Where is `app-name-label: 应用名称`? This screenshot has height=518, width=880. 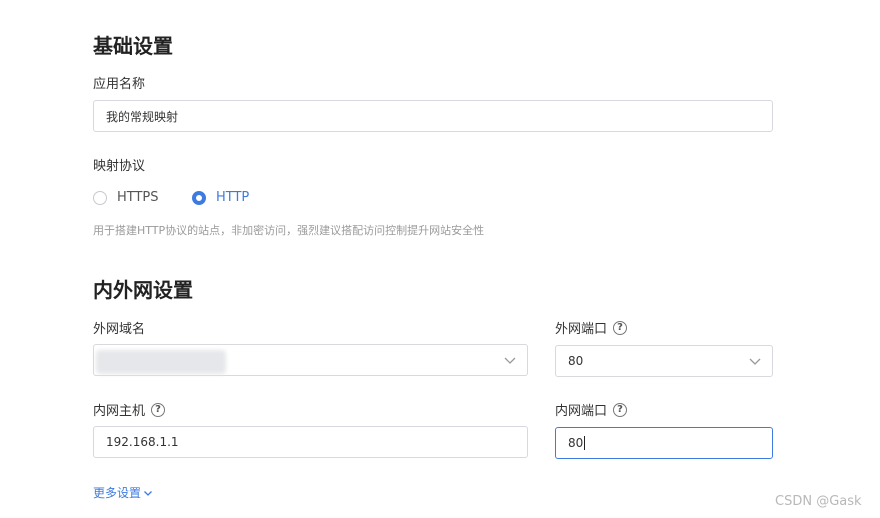
app-name-label: 应用名称 is located at coordinates (119, 84).